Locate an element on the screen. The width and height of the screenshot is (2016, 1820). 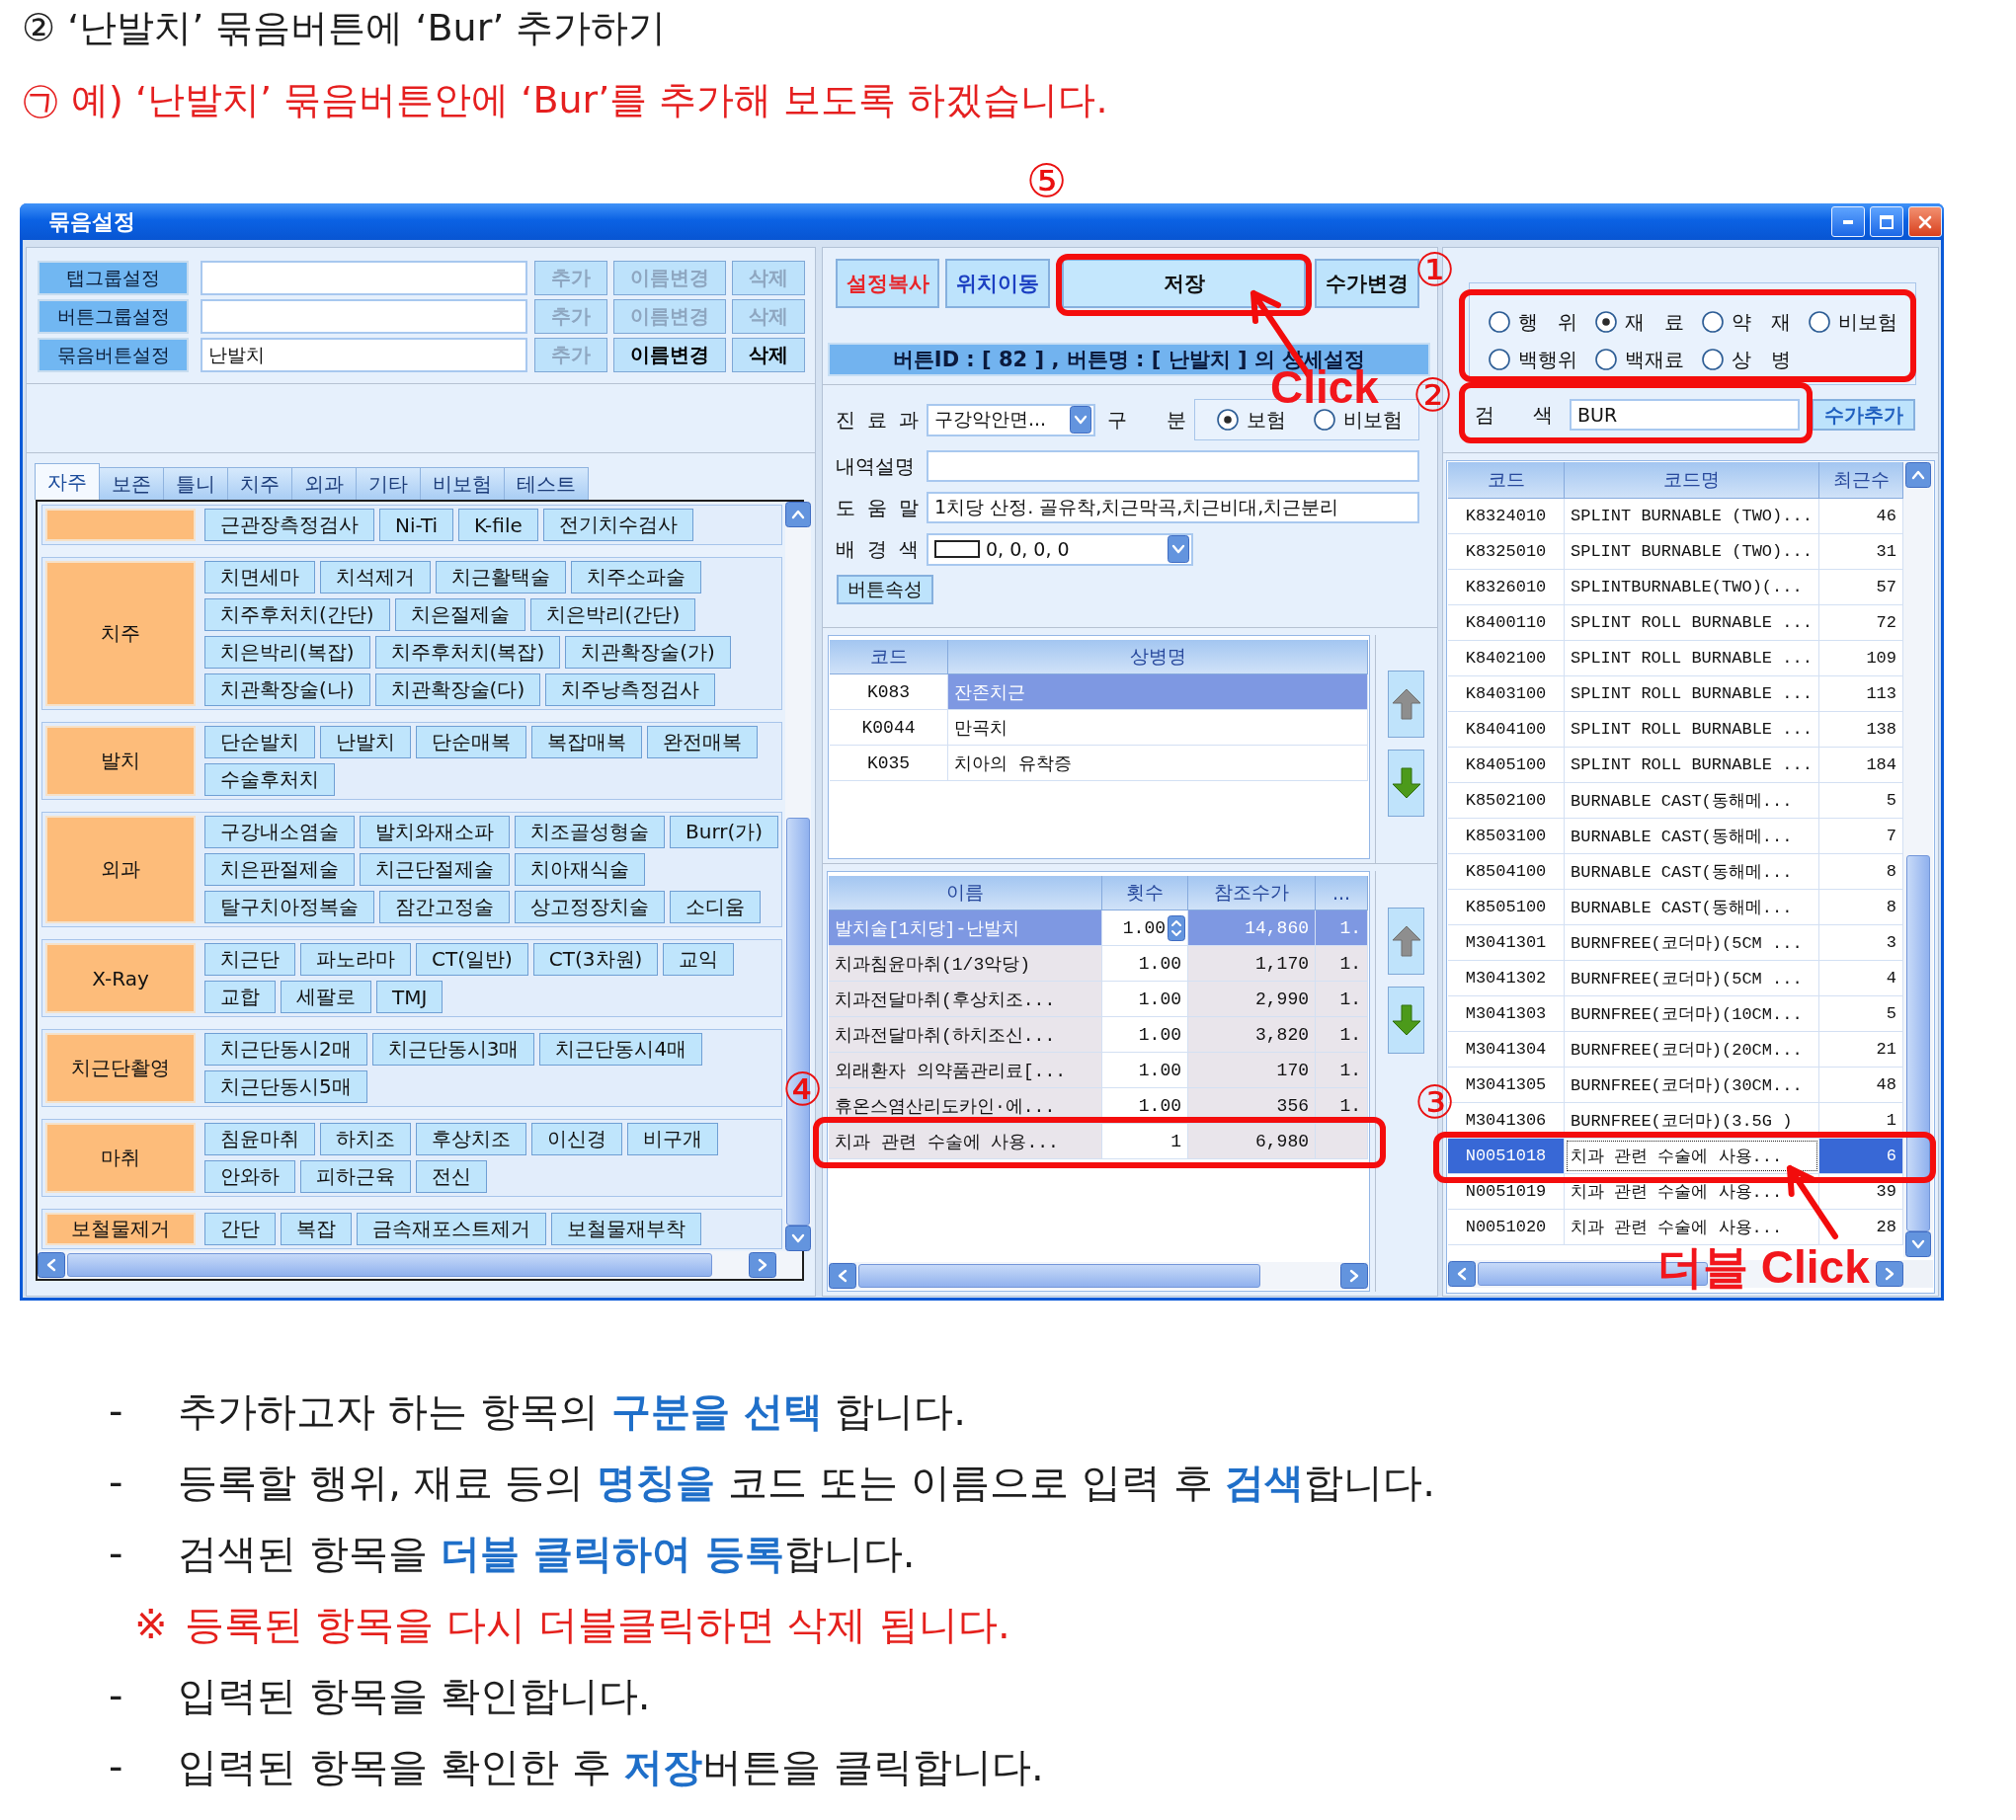
table-row: 치과침윤마취(1/3악당) 1.00 1,170 1. is located at coordinates (1098, 964).